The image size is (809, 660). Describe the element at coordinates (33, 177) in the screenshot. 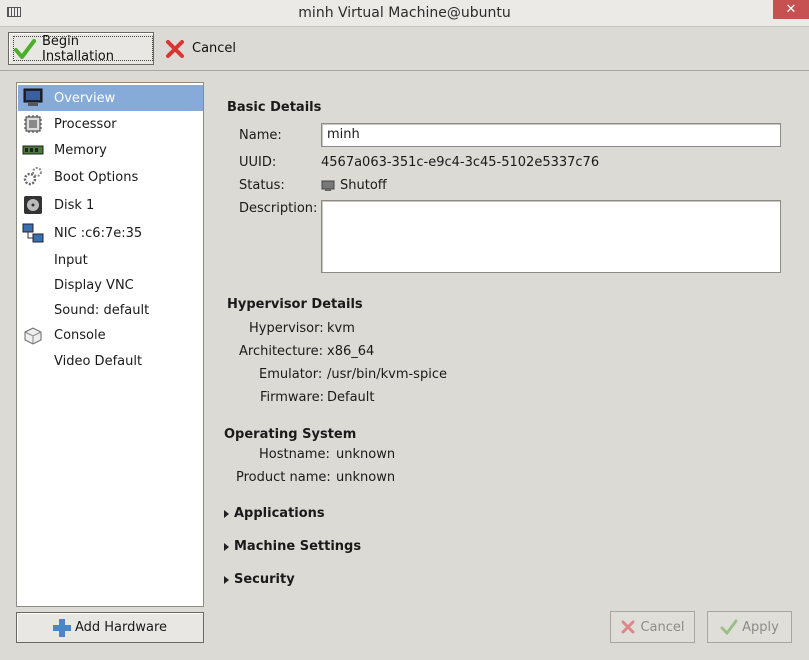

I see `gears-icon` at that location.